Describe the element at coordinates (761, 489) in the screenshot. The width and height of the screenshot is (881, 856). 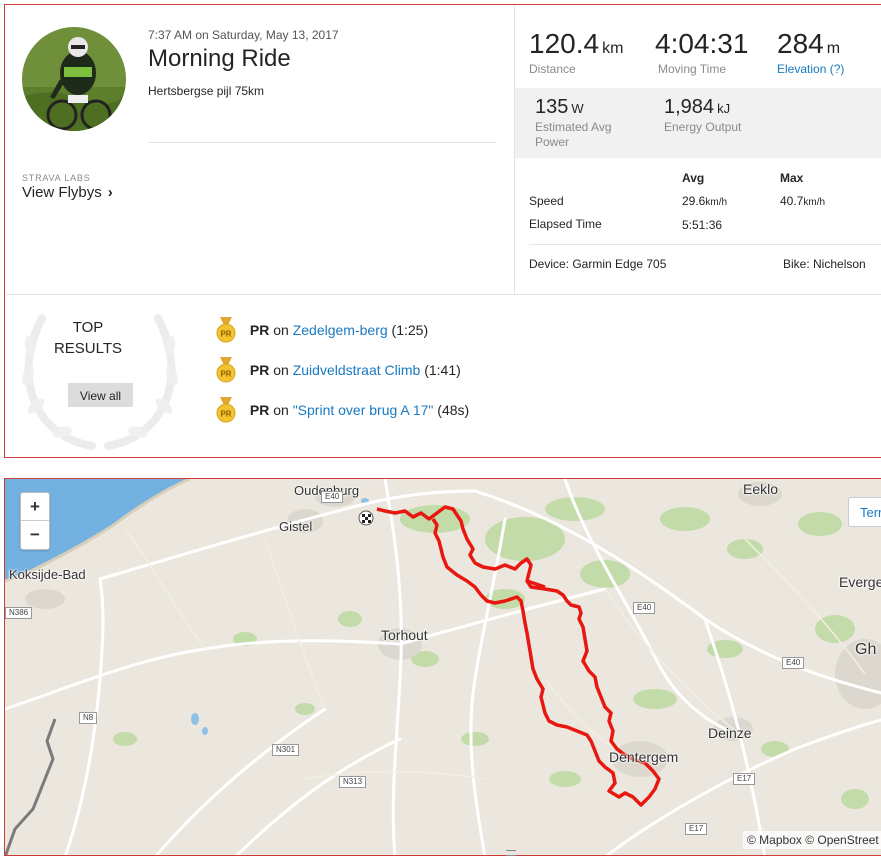
I see `town-eeklo: Eeklo` at that location.